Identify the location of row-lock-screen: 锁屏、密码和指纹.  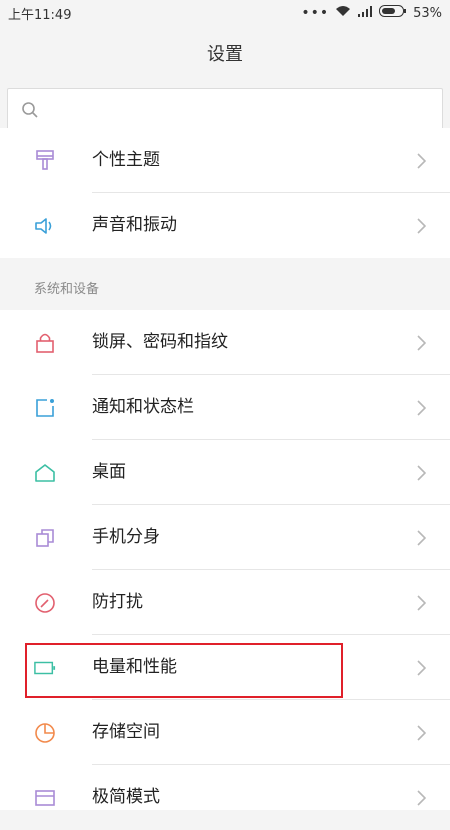
(225, 342).